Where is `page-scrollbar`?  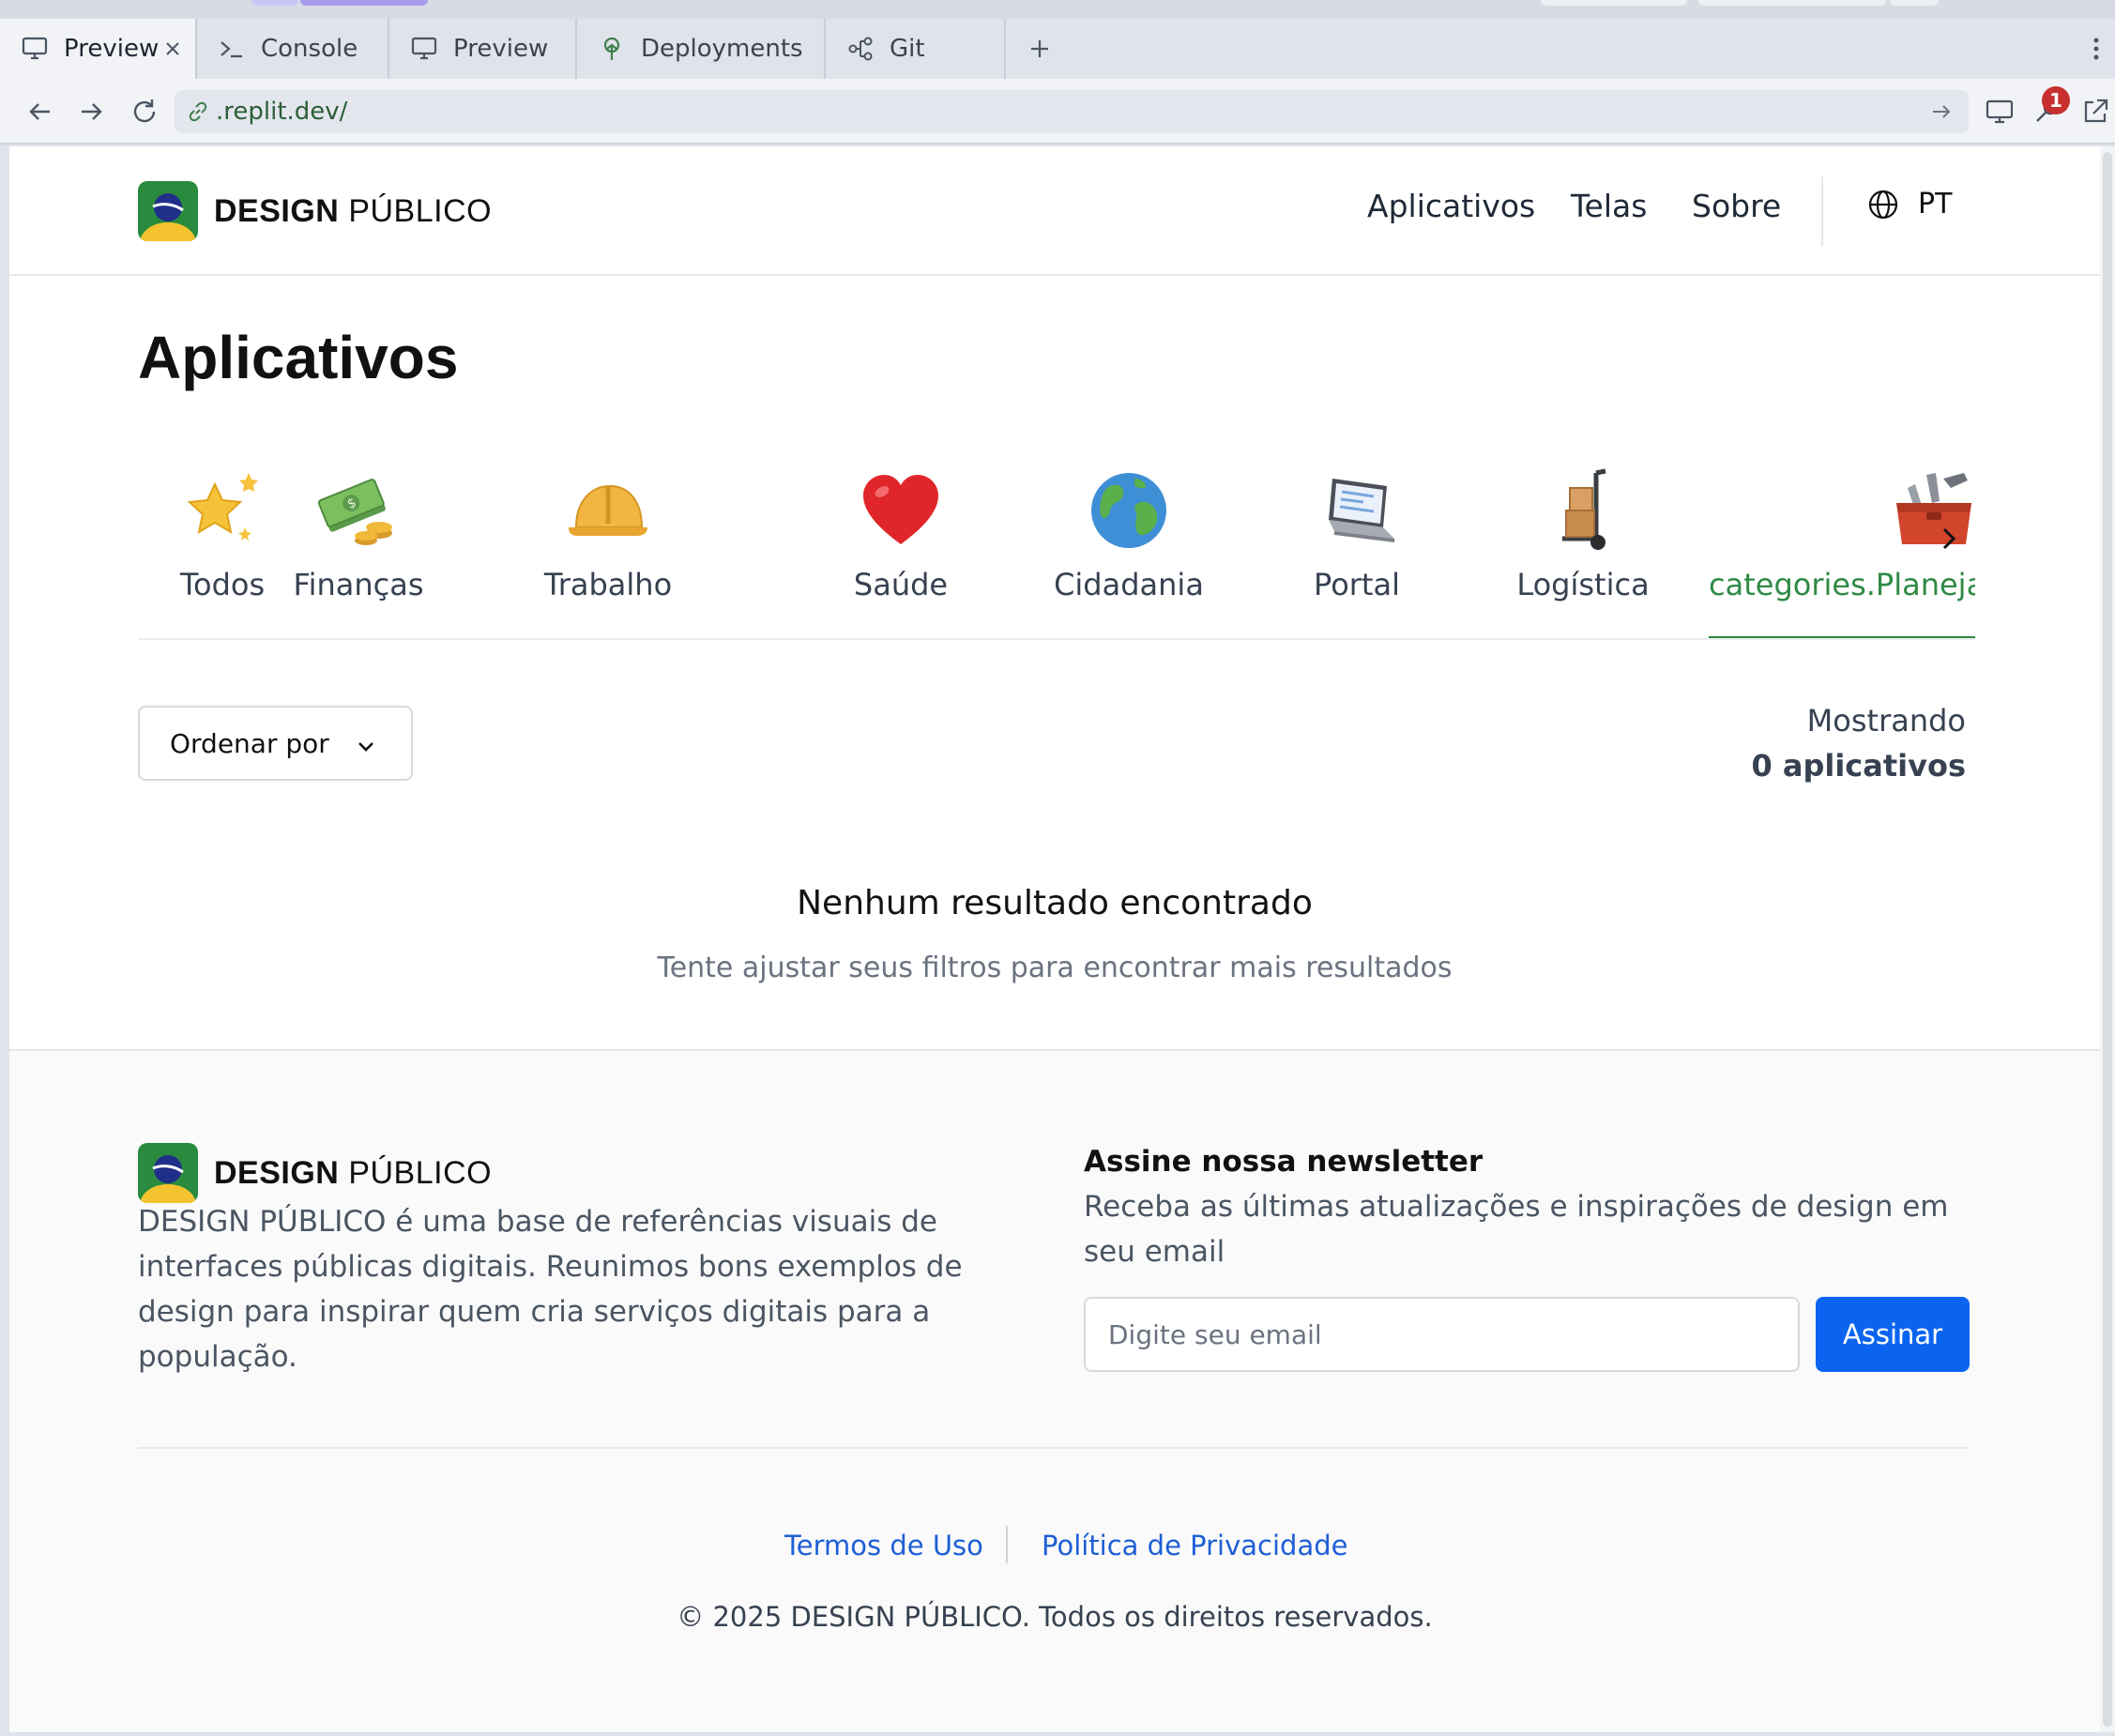
page-scrollbar is located at coordinates (2107, 939).